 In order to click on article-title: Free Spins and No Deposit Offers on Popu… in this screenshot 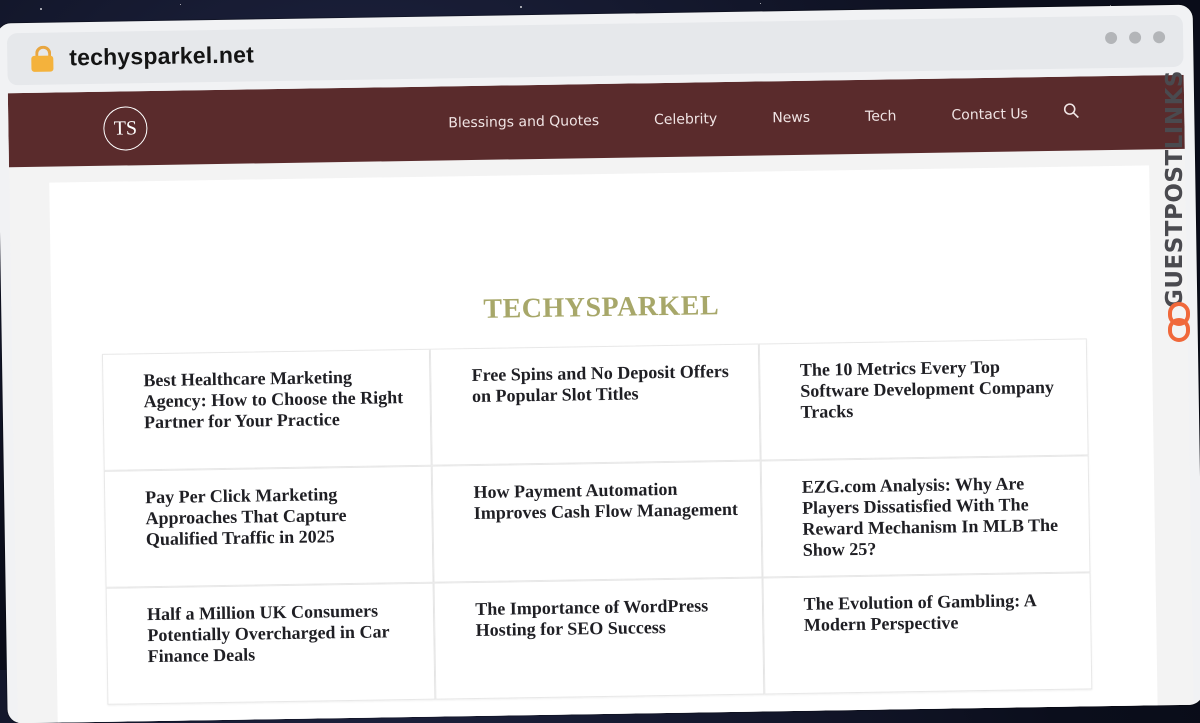, I will do `click(603, 384)`.